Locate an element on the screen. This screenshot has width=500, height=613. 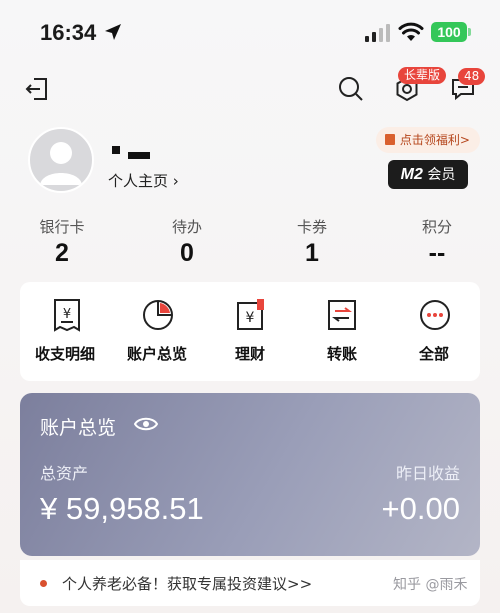
wealth-icon: ¥ is located at coordinates (251, 315).